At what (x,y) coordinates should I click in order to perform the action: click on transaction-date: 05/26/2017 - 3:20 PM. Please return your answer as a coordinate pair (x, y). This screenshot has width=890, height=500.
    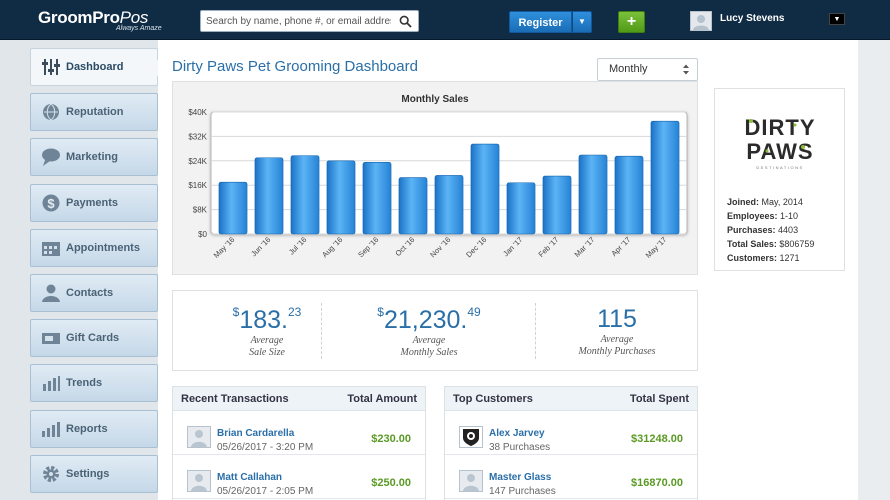
    Looking at the image, I should click on (265, 447).